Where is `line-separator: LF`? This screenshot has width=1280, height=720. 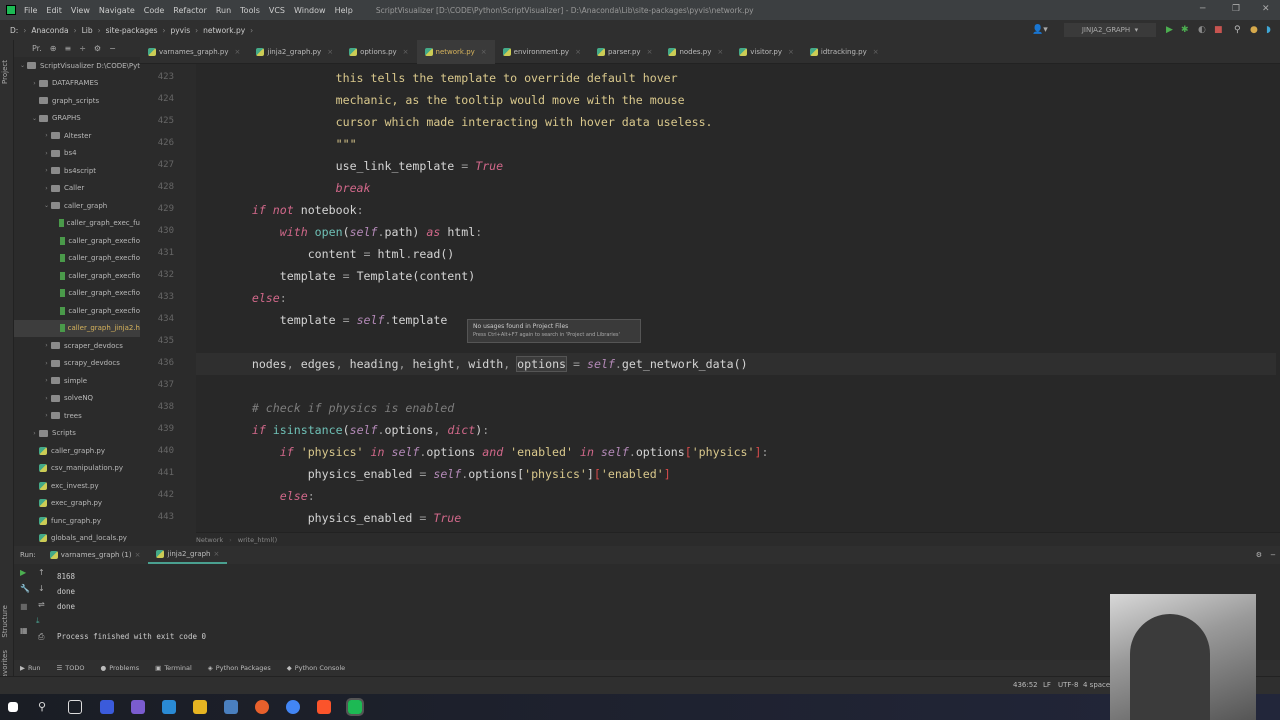 line-separator: LF is located at coordinates (1047, 685).